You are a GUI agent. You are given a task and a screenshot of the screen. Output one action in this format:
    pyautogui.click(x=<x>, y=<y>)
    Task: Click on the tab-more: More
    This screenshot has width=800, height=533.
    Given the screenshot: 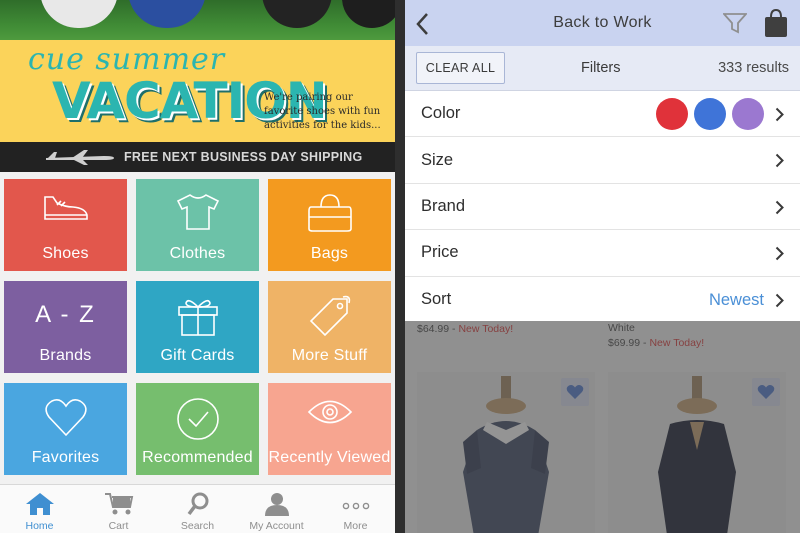 What is the action you would take?
    pyautogui.click(x=355, y=509)
    